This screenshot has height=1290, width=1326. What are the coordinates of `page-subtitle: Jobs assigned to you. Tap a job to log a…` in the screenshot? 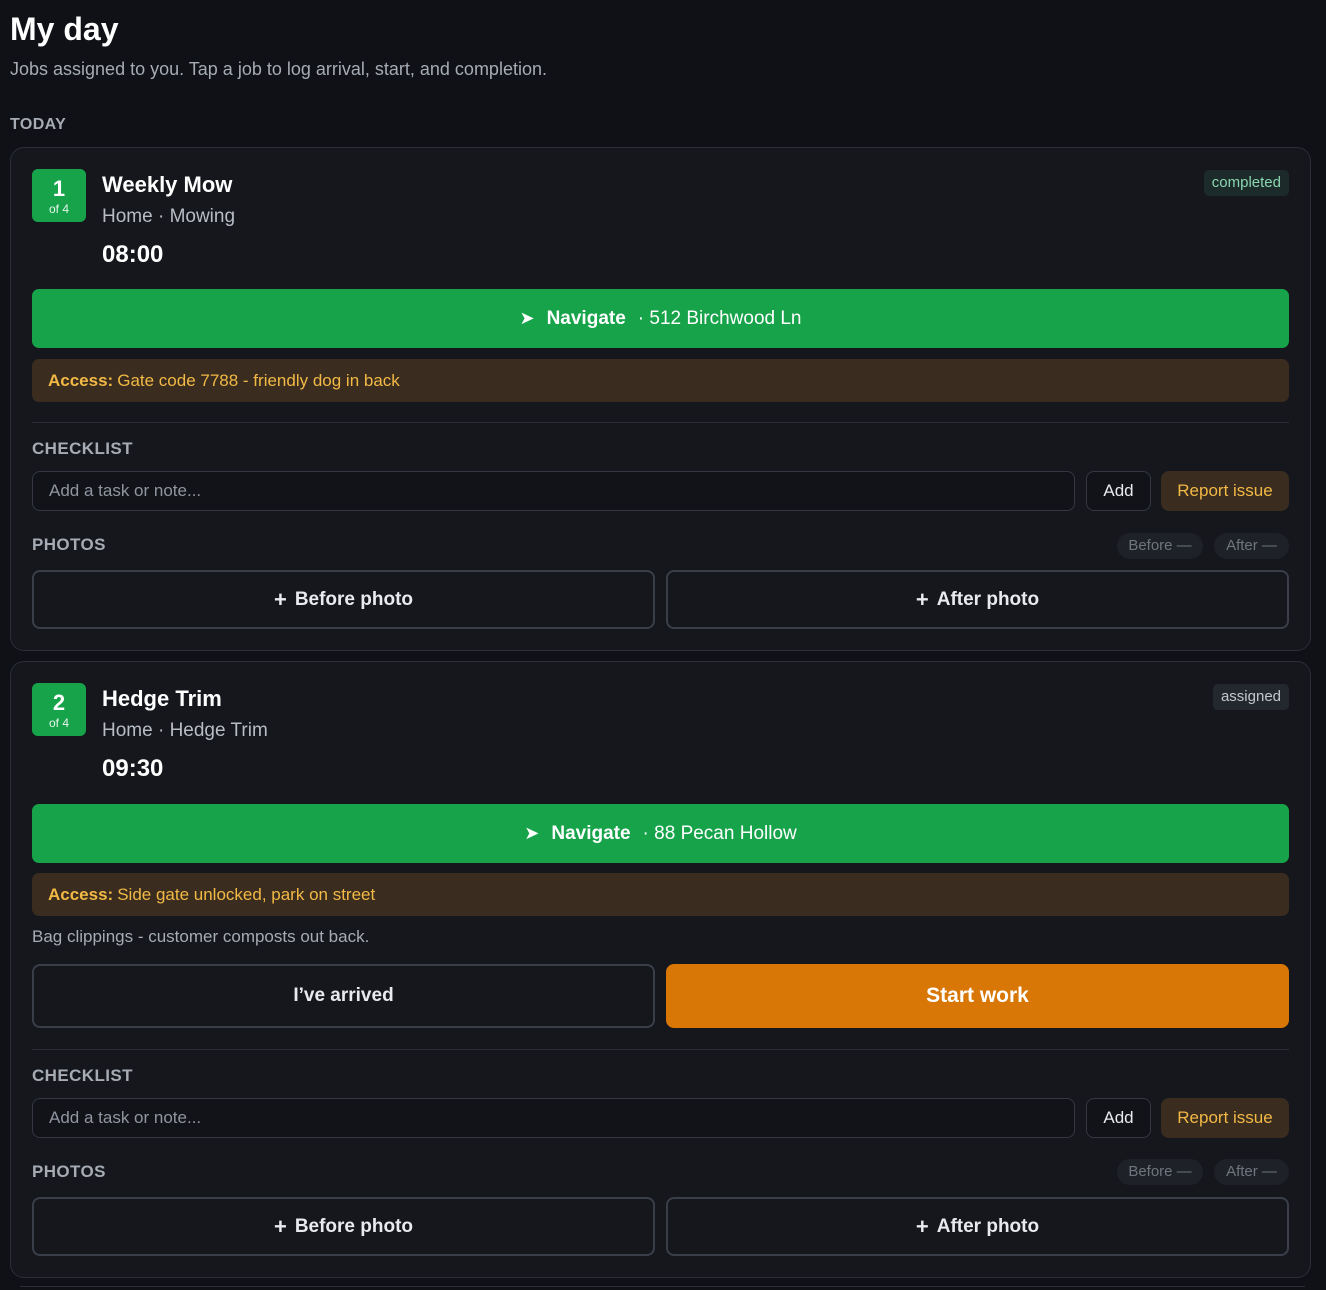 It's located at (278, 69).